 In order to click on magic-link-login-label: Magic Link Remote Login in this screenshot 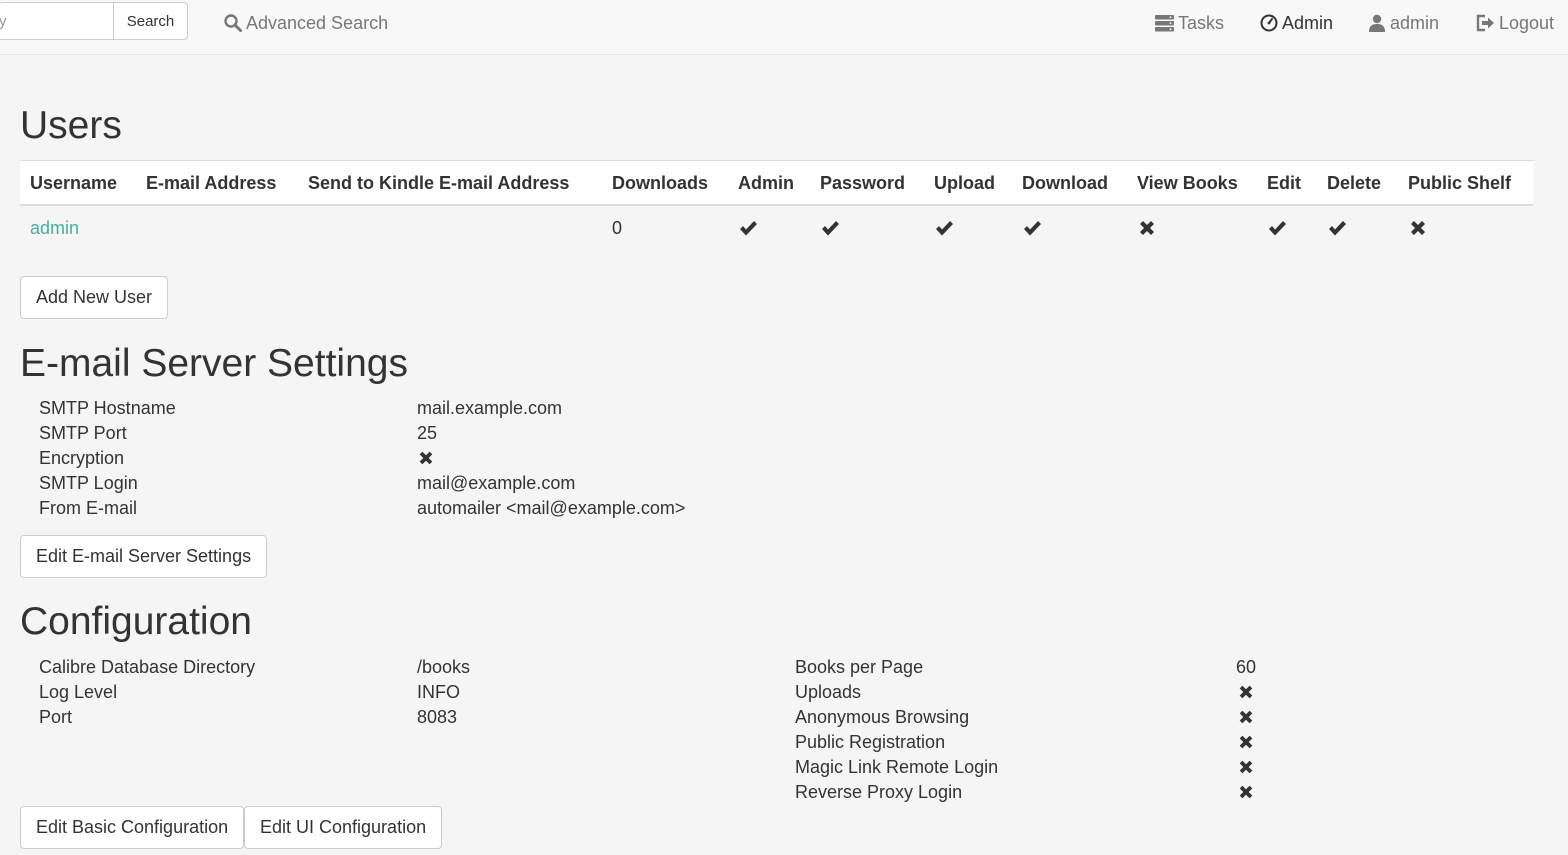, I will do `click(897, 767)`.